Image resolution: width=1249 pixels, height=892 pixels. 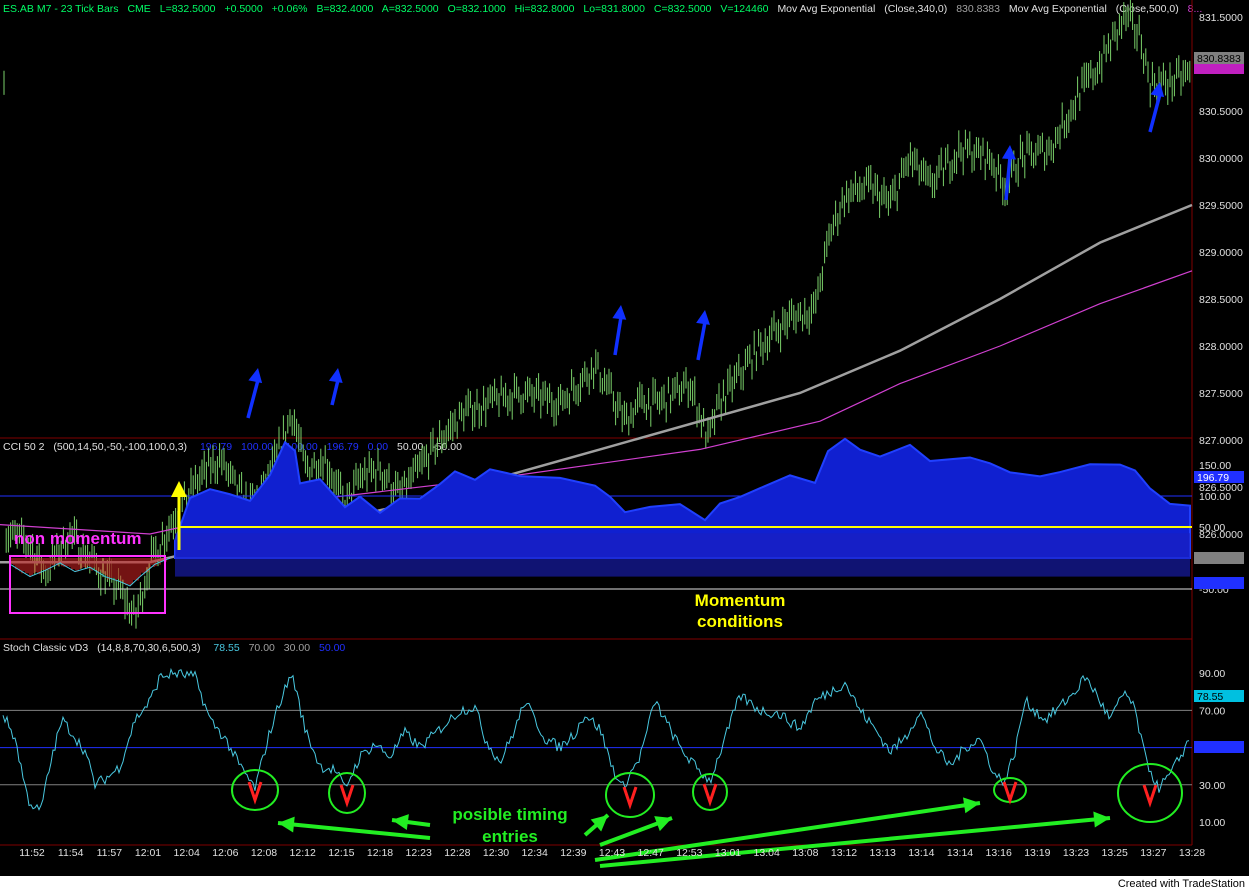 I want to click on time-tick-label: 13:25, so click(x=1115, y=853).